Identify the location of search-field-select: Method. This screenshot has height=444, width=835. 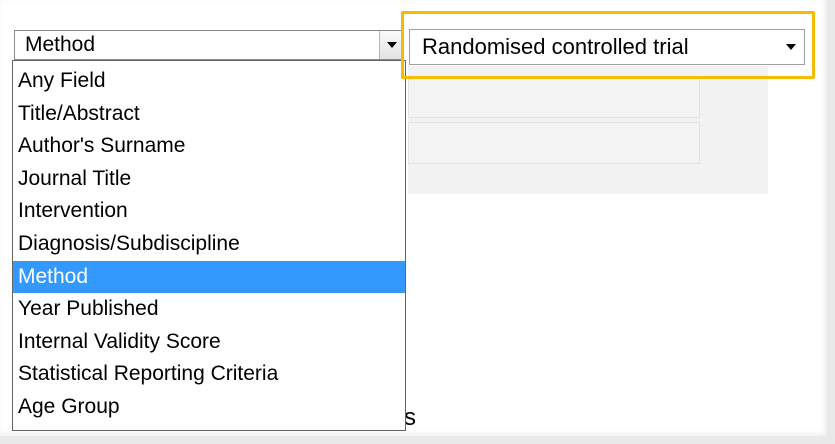
(209, 45).